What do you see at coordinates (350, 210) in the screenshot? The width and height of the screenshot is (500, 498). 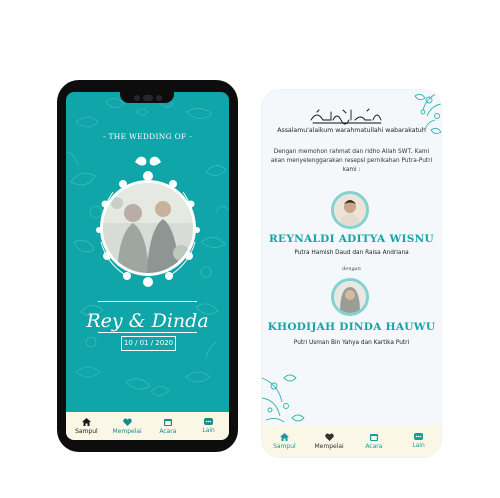 I see `groom-avatar` at bounding box center [350, 210].